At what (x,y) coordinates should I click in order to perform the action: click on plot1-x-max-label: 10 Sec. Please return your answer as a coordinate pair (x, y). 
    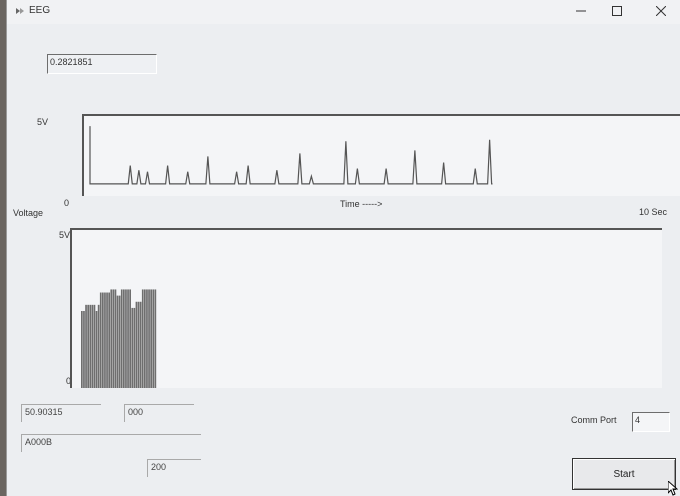
    Looking at the image, I should click on (653, 212).